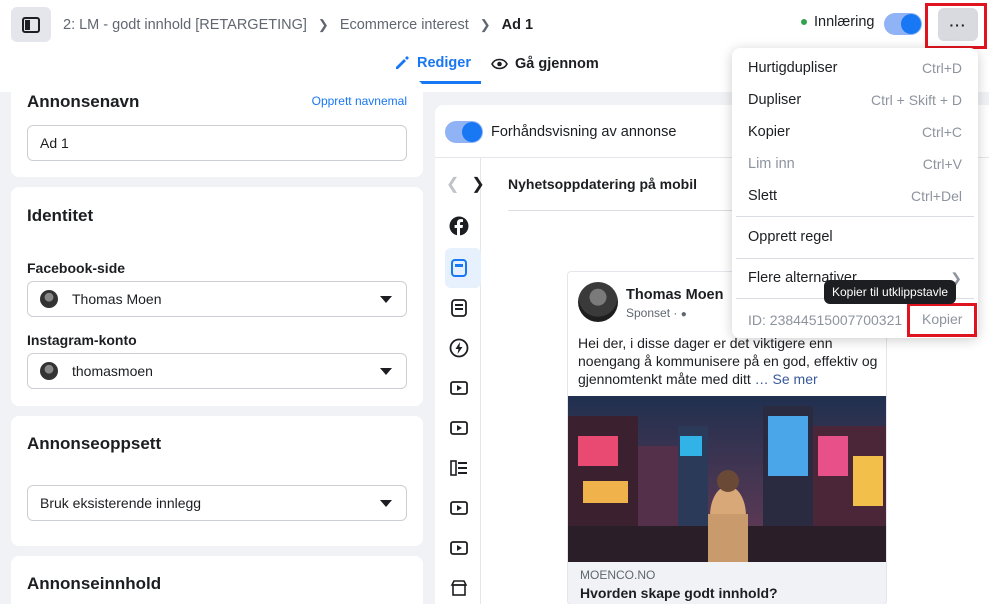  What do you see at coordinates (359, 101) in the screenshot?
I see `create-name-template-link: Opprett navnemal` at bounding box center [359, 101].